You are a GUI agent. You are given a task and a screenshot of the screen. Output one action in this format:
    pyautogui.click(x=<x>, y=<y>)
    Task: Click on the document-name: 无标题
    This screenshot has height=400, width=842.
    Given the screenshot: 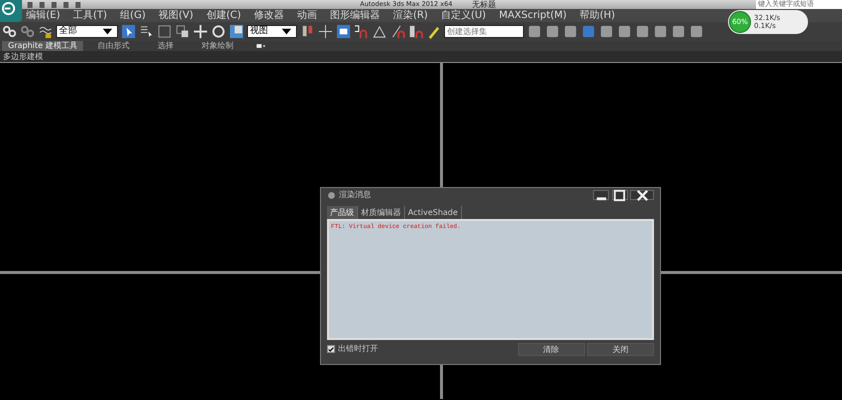 What is the action you would take?
    pyautogui.click(x=484, y=4)
    